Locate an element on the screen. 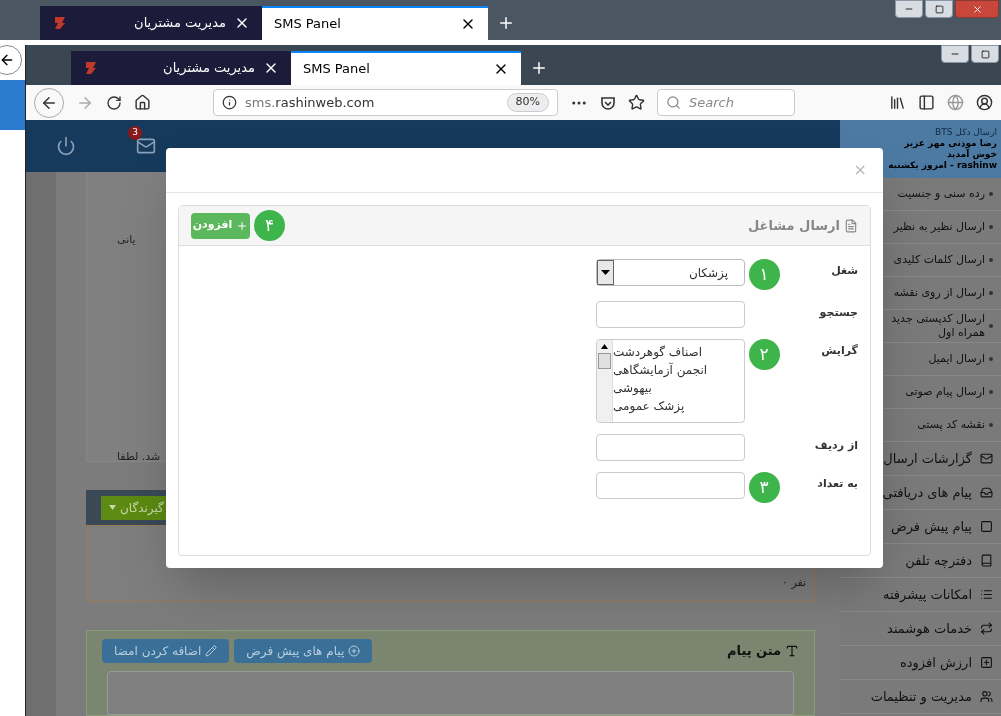 This screenshot has height=716, width=1001. envelope-icon is located at coordinates (986, 458).